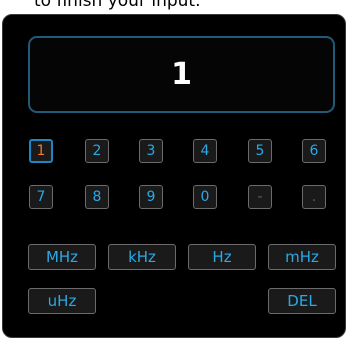 This screenshot has width=351, height=342. I want to click on key-0: 0, so click(205, 197).